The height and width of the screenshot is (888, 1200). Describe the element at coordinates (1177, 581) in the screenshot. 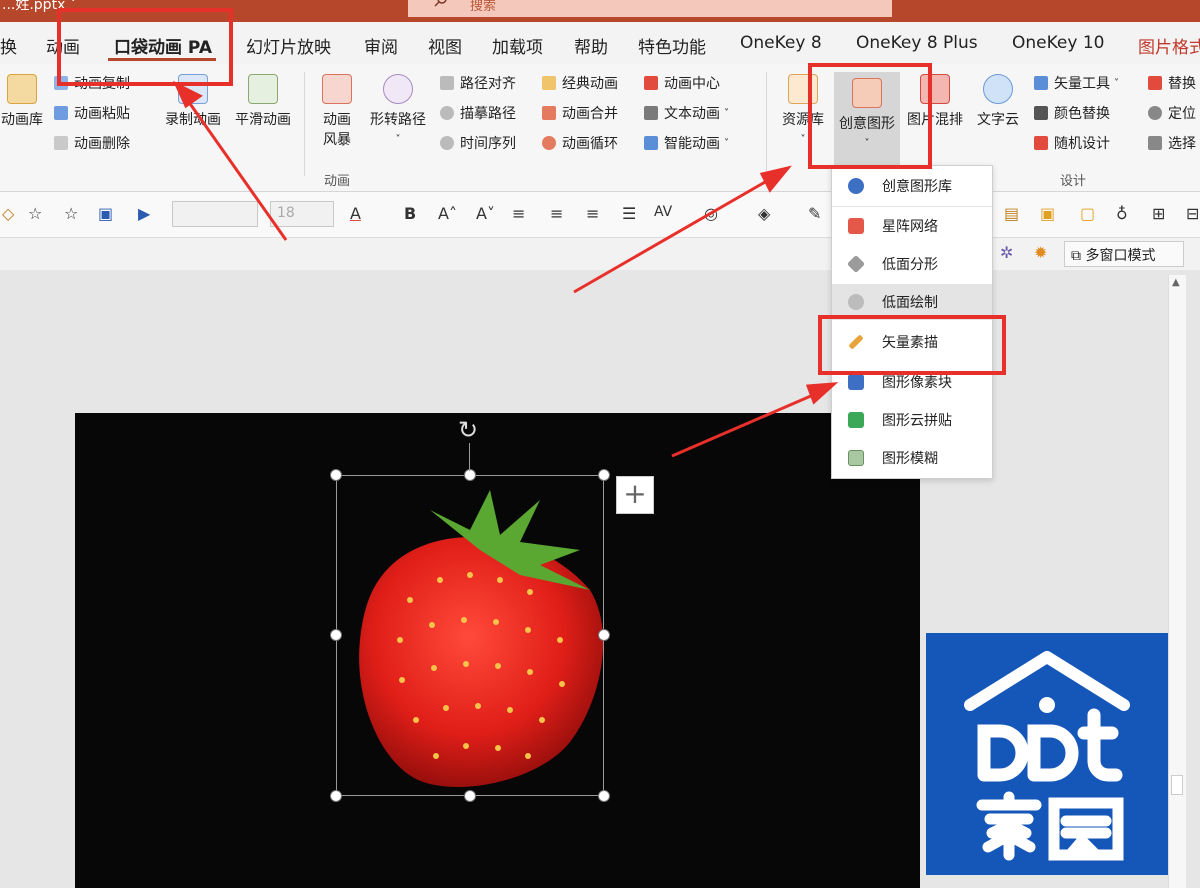

I see `vertical-scrollbar: ▲` at that location.